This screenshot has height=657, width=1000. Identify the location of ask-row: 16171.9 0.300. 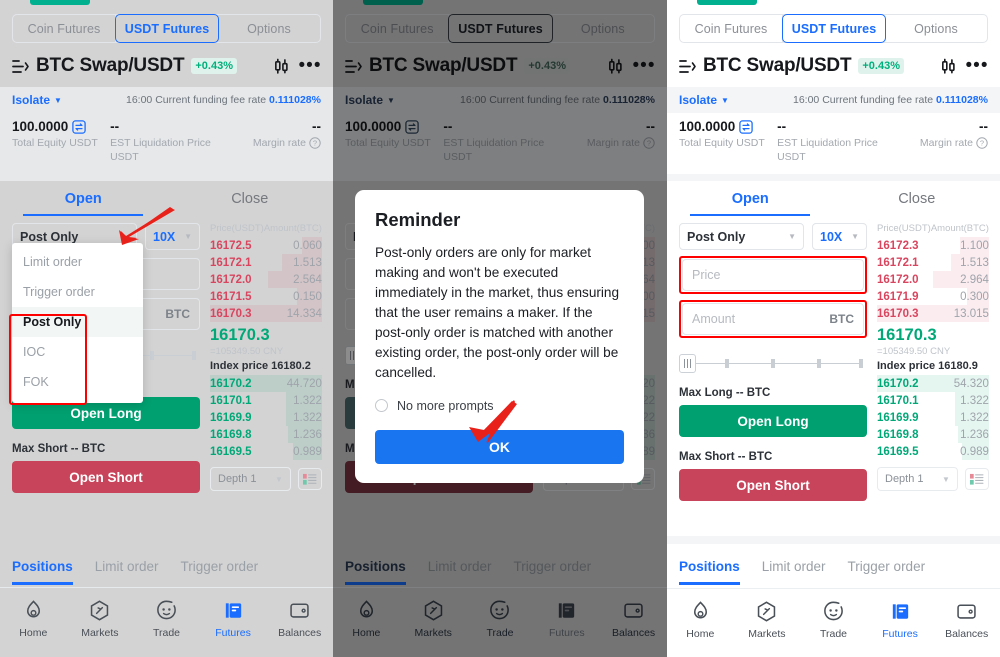
(933, 297).